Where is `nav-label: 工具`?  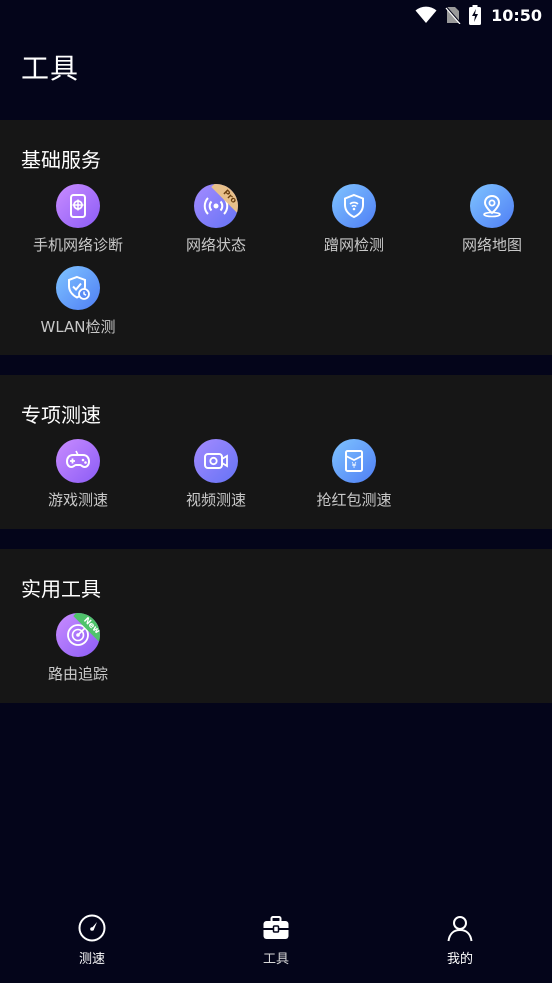 nav-label: 工具 is located at coordinates (275, 959).